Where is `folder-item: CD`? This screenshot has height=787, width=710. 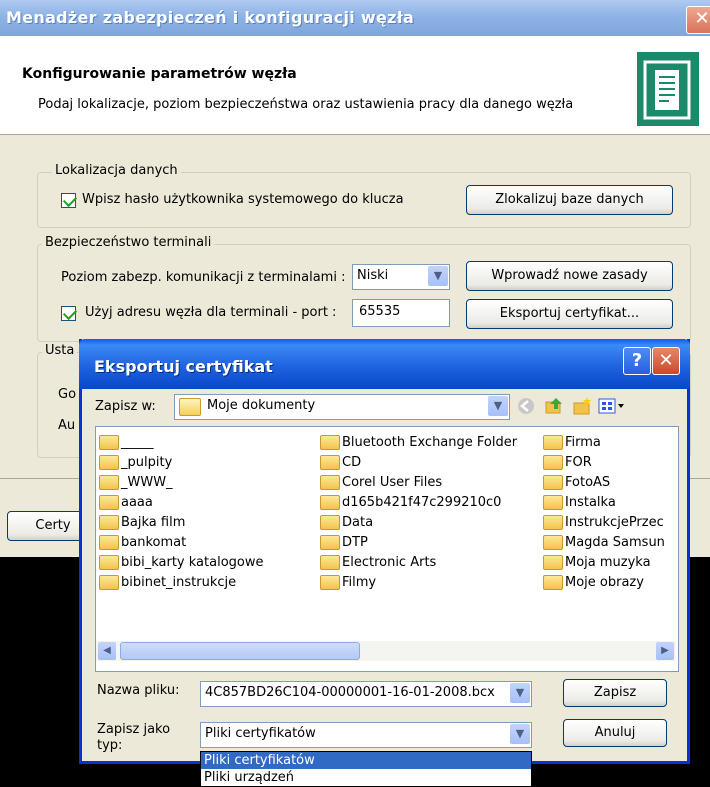
folder-item: CD is located at coordinates (418, 463).